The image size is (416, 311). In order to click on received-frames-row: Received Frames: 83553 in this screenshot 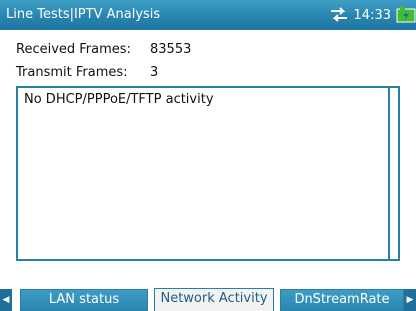, I will do `click(103, 50)`.